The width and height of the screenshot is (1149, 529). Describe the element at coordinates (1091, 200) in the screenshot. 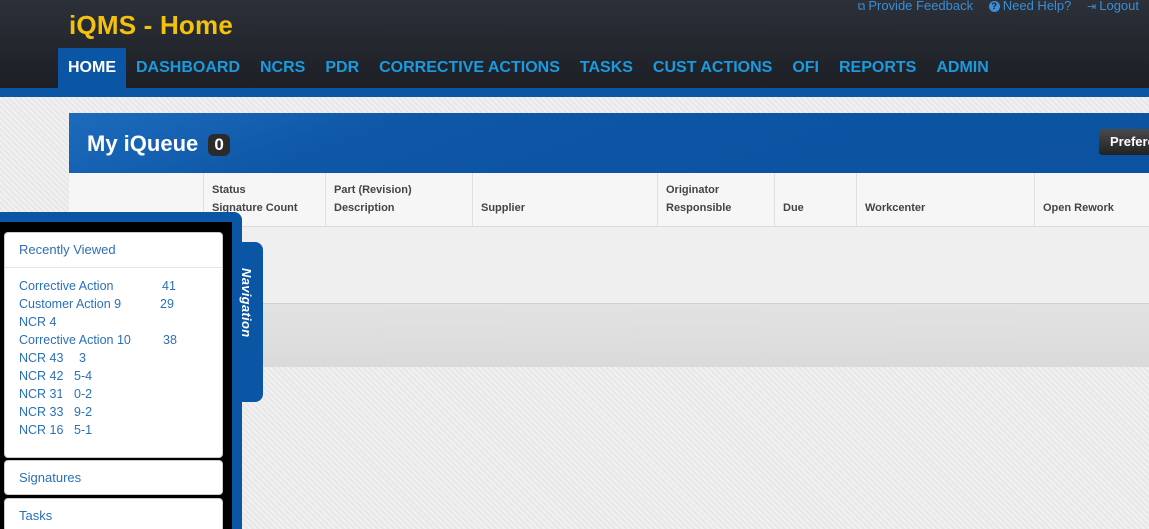

I see `column-header-open-rework: Open Rework` at that location.